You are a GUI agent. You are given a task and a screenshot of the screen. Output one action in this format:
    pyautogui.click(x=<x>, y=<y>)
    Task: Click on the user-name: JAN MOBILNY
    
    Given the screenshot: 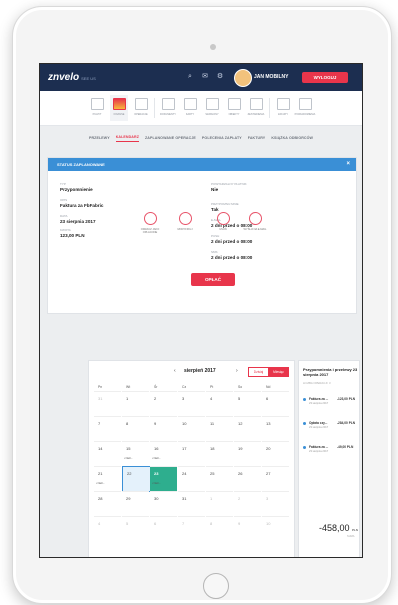 What is the action you would take?
    pyautogui.click(x=271, y=77)
    